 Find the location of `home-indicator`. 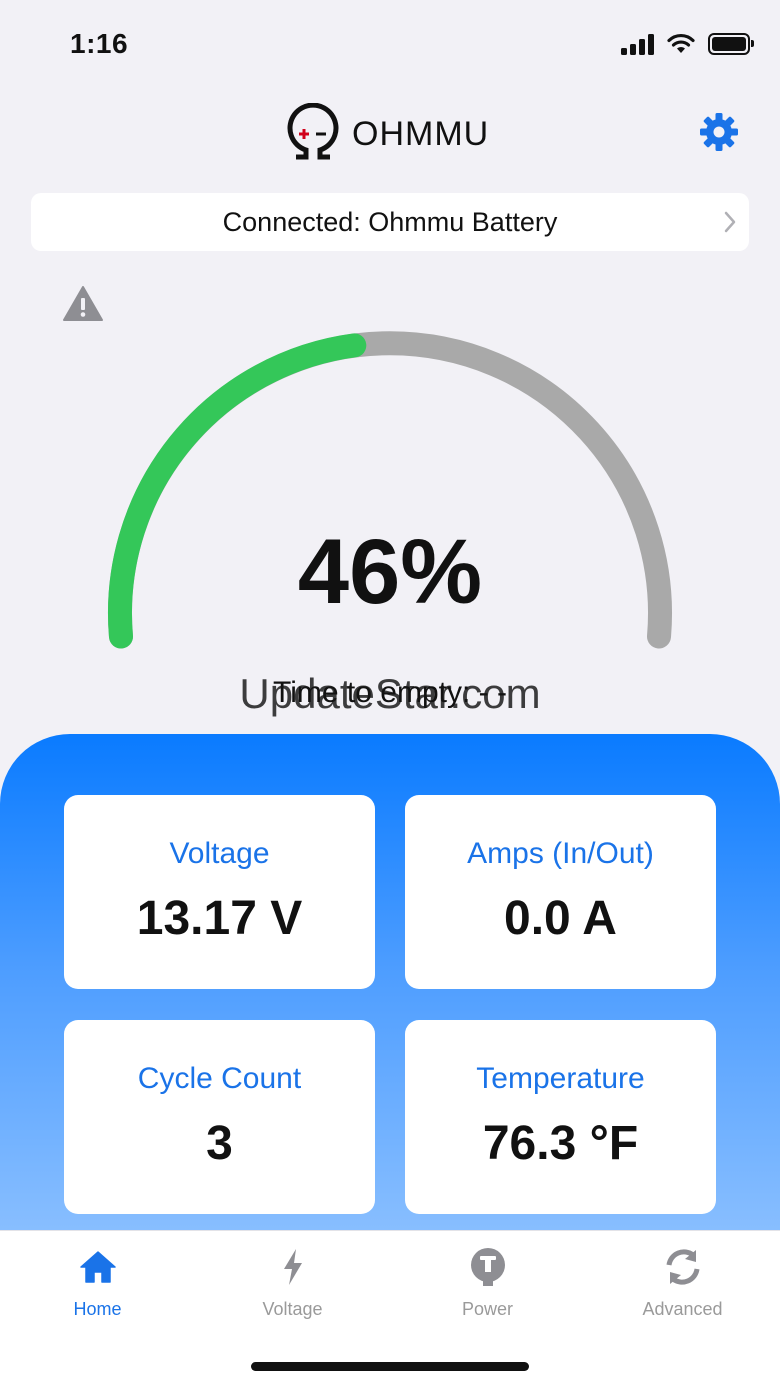

home-indicator is located at coordinates (390, 1366).